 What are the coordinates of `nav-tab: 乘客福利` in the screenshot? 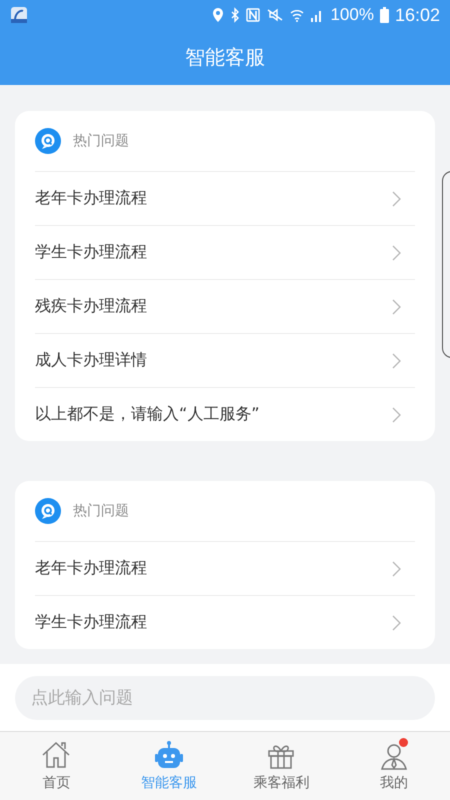 It's located at (281, 766).